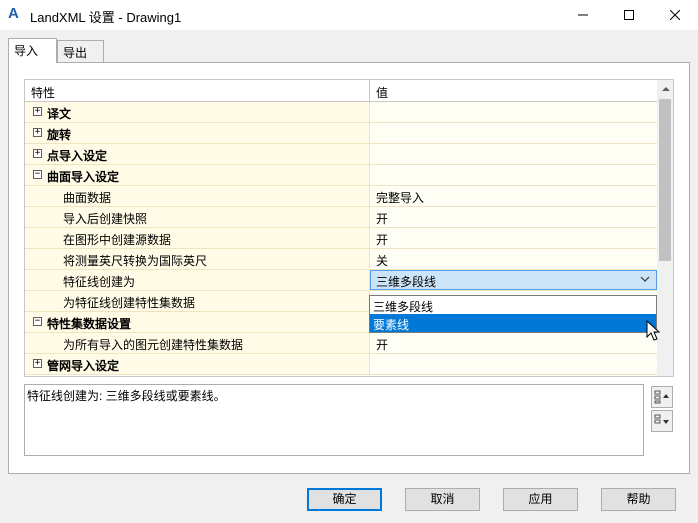 The height and width of the screenshot is (523, 698). I want to click on grid-row-surface-import: − 曲面导入设定, so click(341, 175).